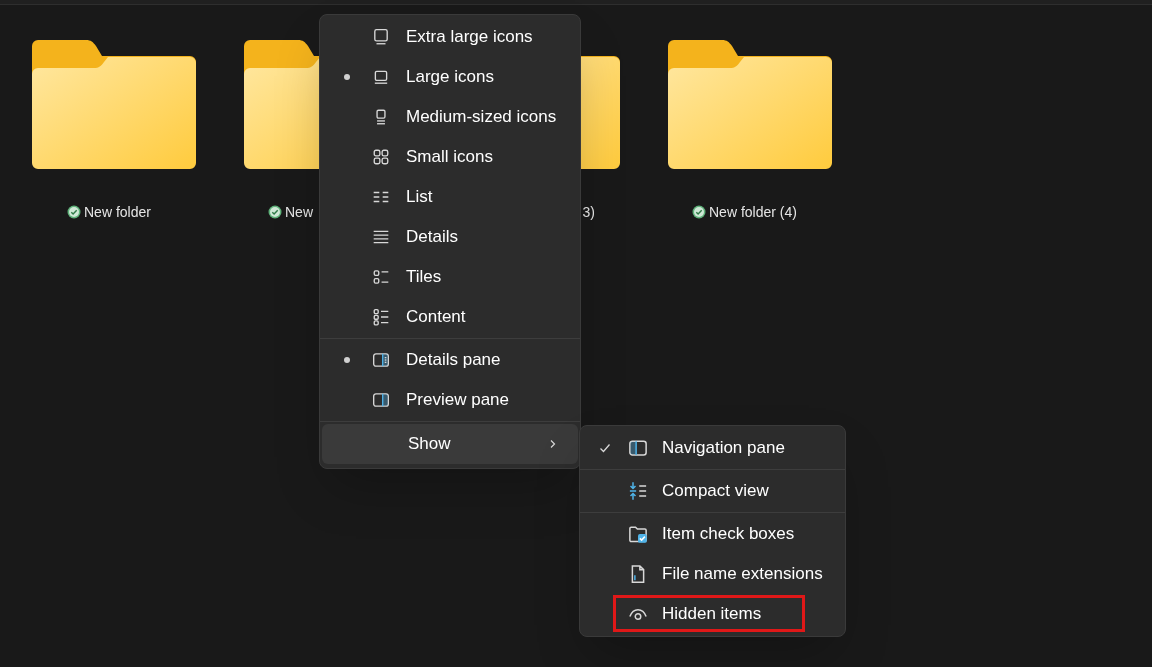  What do you see at coordinates (450, 277) in the screenshot?
I see `menu-item: Tiles` at bounding box center [450, 277].